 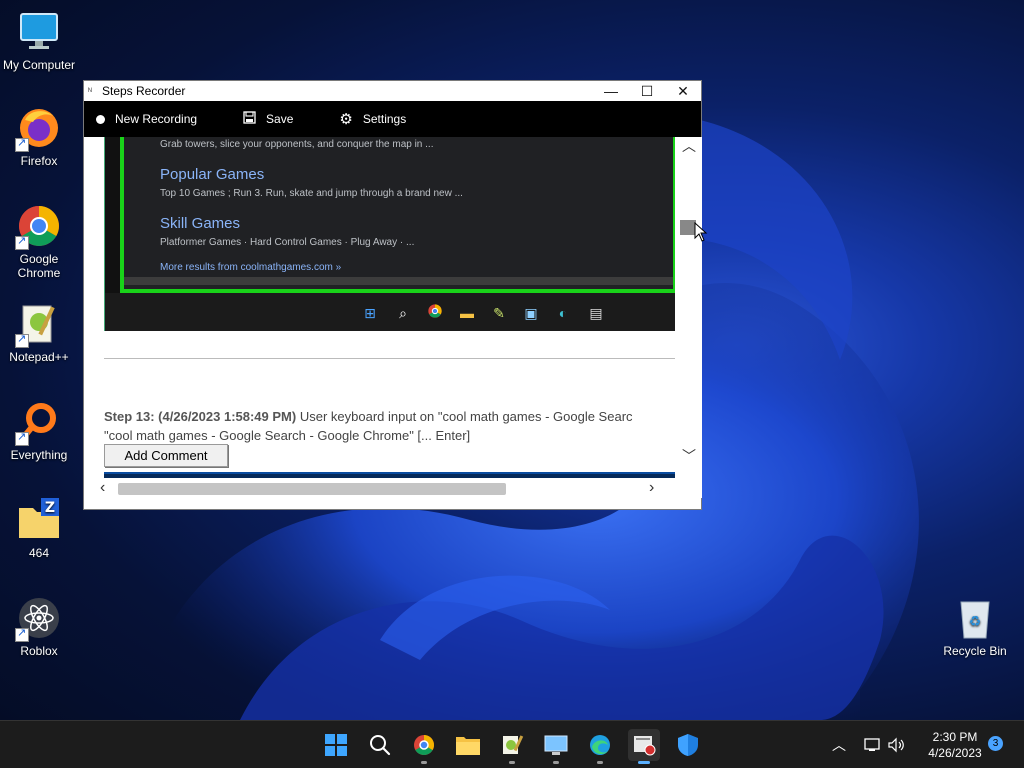 I want to click on steps-recorder-icon: ▤, so click(x=596, y=313).